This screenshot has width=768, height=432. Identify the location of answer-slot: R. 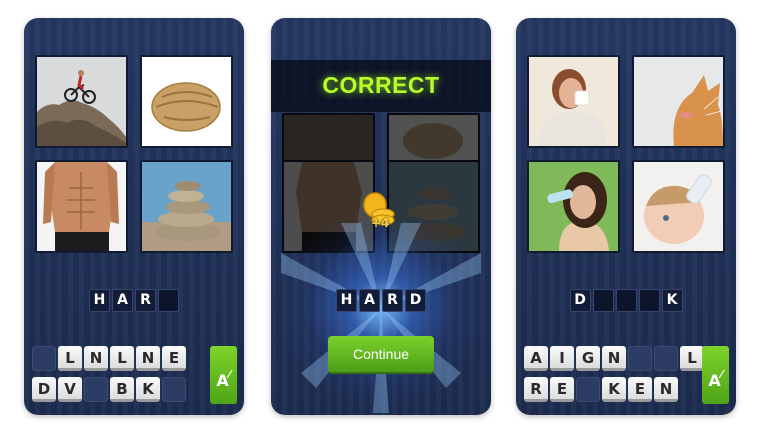
(145, 300).